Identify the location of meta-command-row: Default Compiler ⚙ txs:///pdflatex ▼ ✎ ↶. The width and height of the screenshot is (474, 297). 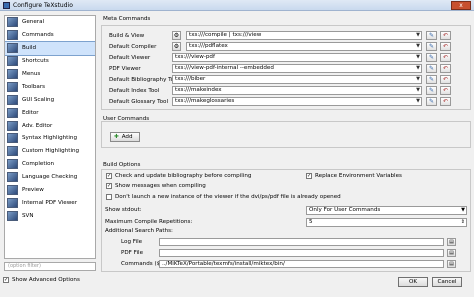
(286, 47).